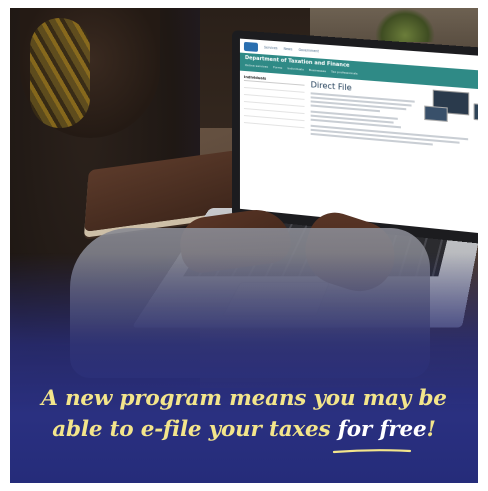  I want to click on site-sidebar: Individuals, so click(274, 105).